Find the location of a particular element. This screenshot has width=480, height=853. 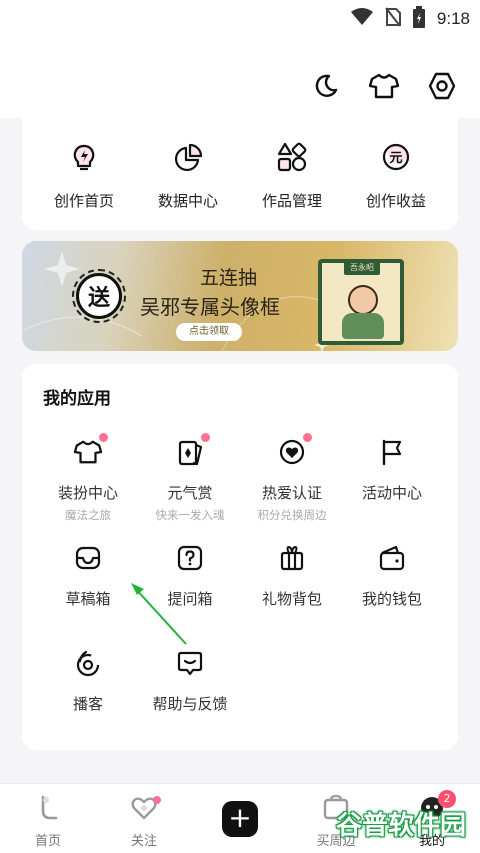

app-label: 礼物背包 is located at coordinates (291, 599).